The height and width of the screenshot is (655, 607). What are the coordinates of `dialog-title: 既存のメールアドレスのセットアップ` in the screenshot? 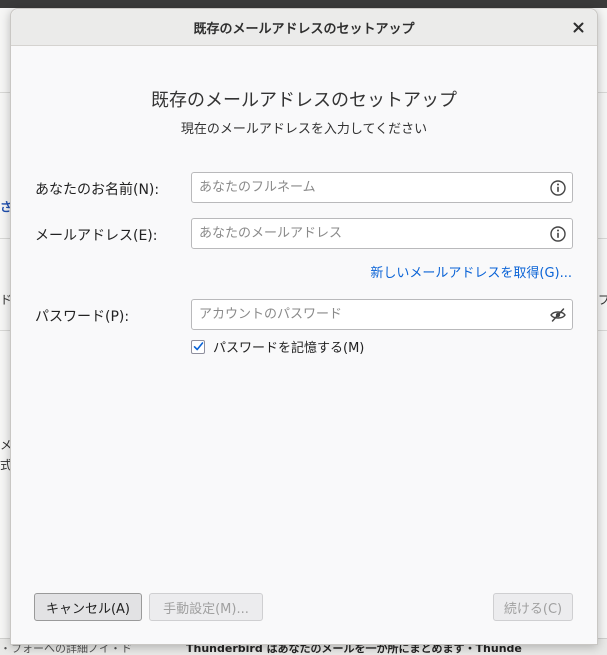 It's located at (304, 29).